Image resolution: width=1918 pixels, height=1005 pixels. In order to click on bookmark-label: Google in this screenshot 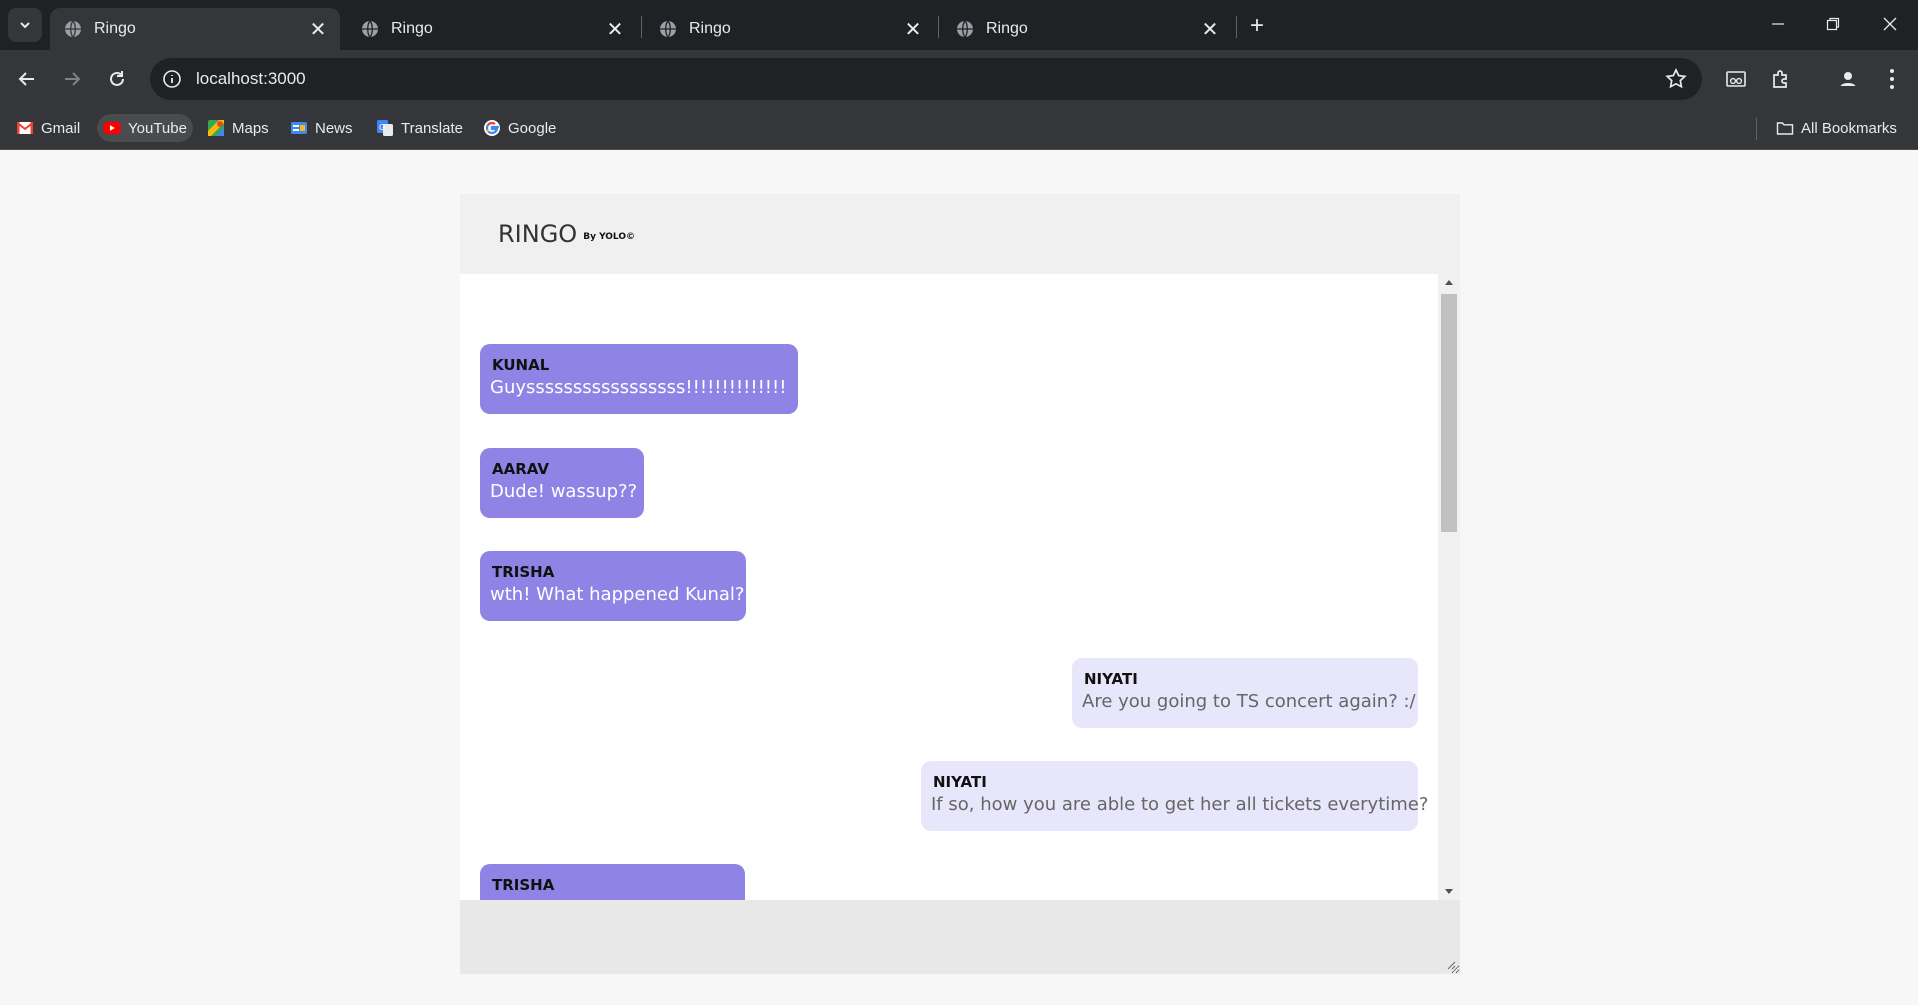, I will do `click(532, 128)`.